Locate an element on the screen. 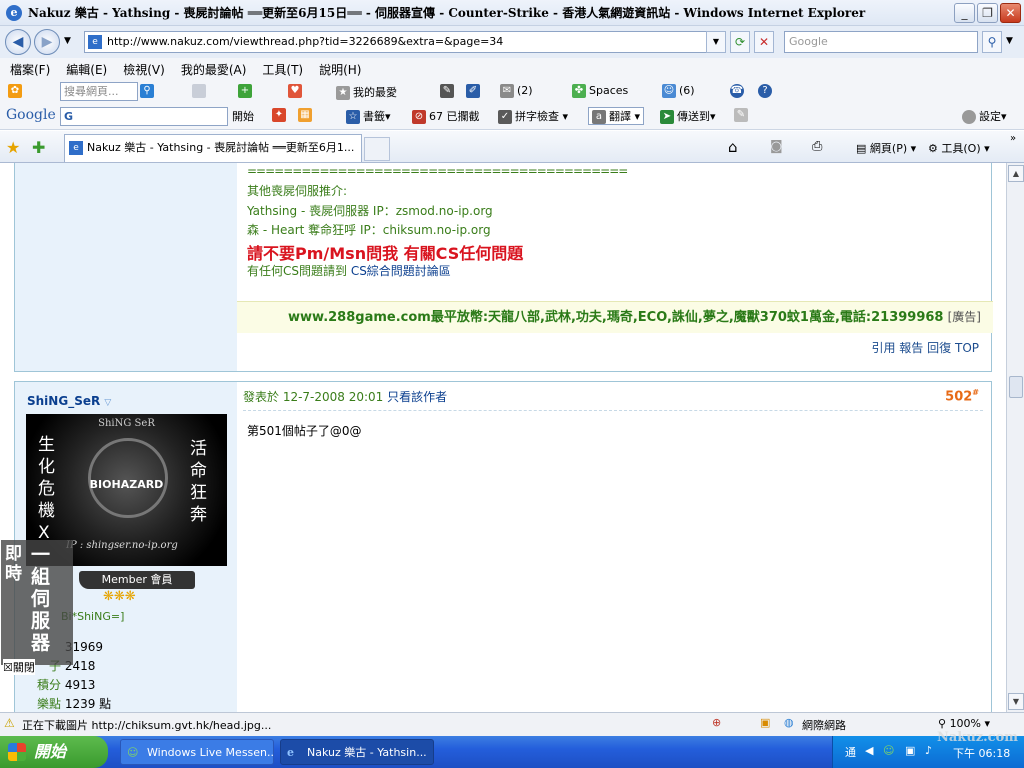 The width and height of the screenshot is (1024, 768). popup-blocker-button: ⊘ 67 已攔截 is located at coordinates (446, 116).